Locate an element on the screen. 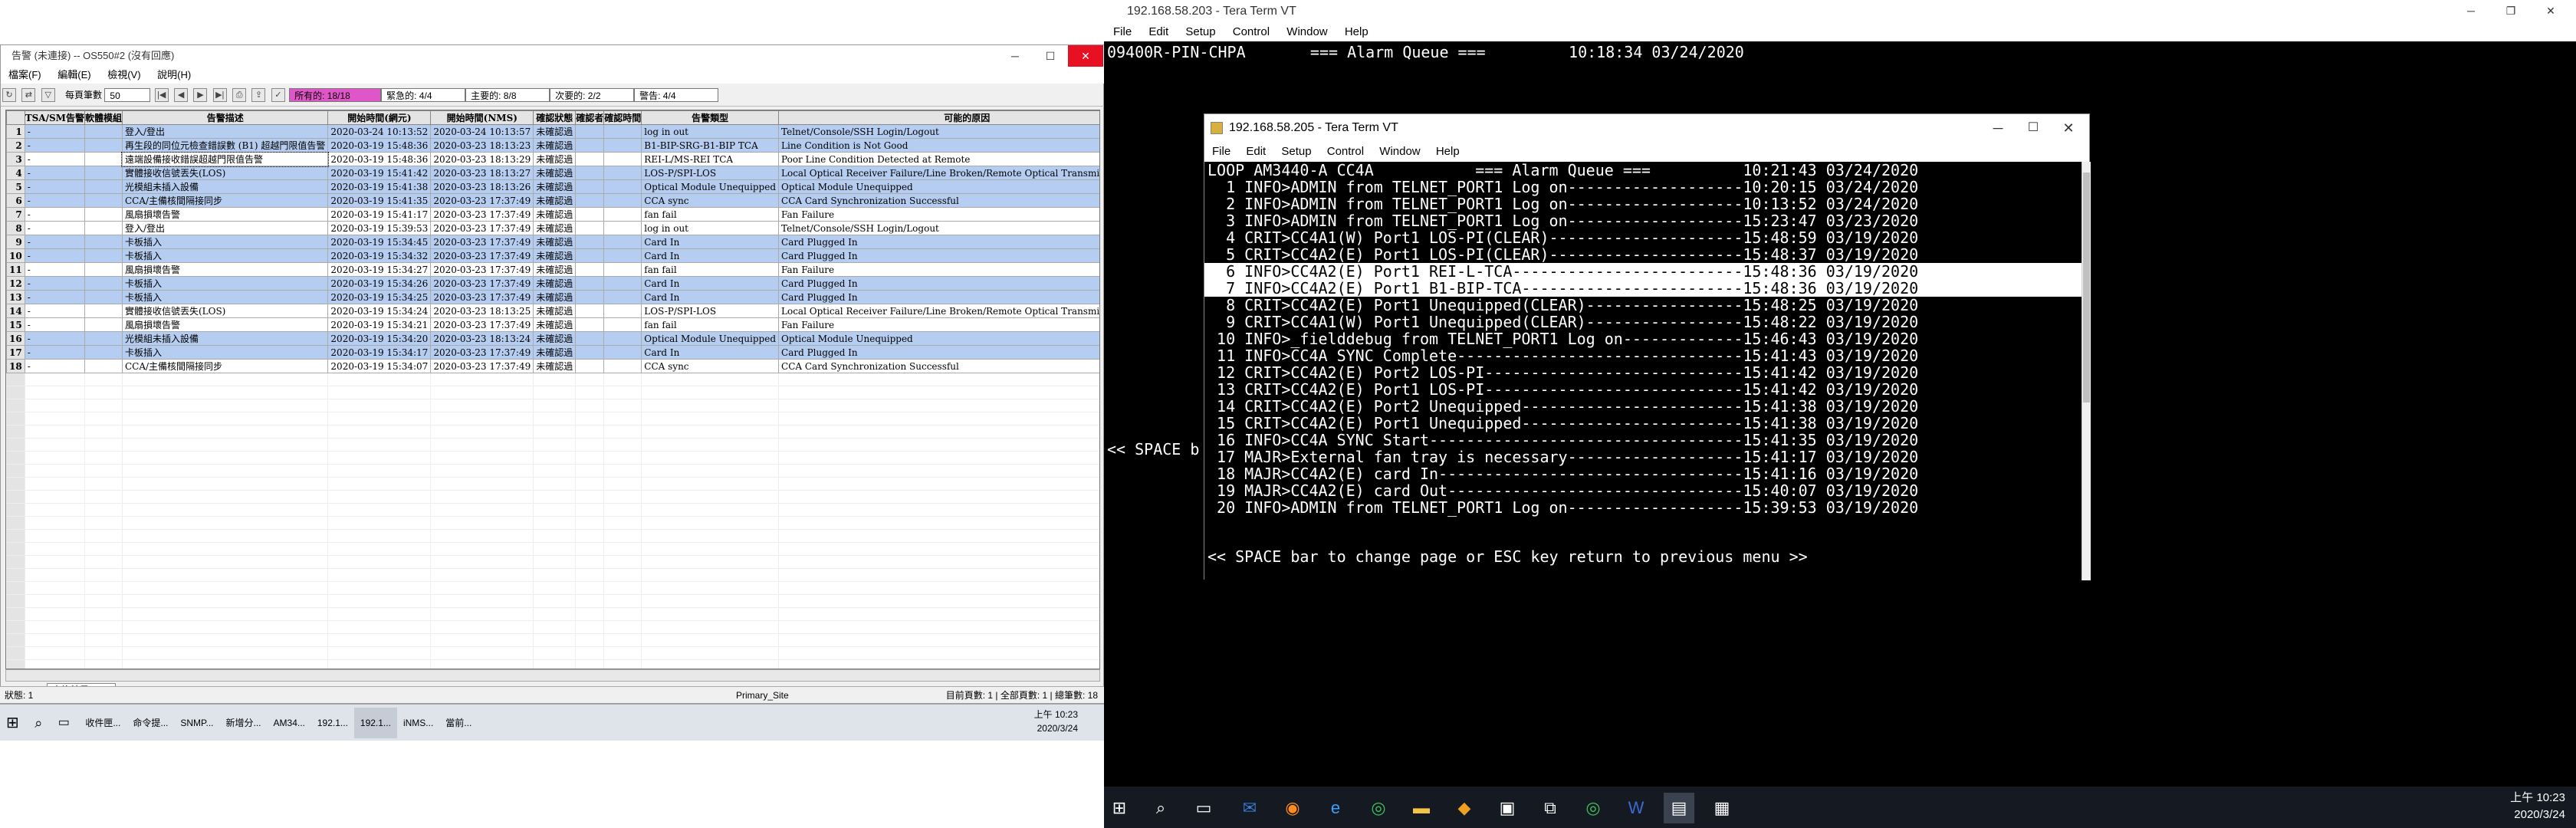  last-page-icon: ▶| is located at coordinates (219, 95).